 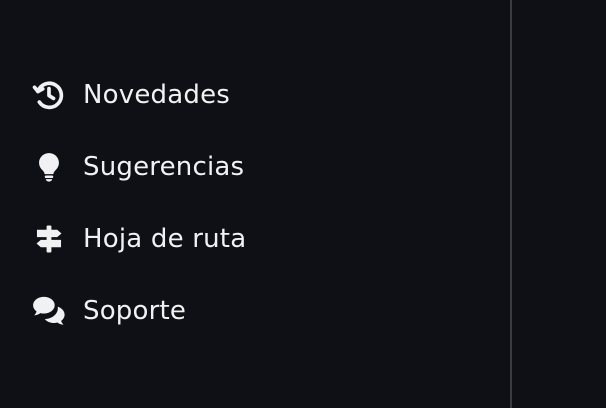 I want to click on menu-item-sugerencias: Sugerencias, so click(x=138, y=167).